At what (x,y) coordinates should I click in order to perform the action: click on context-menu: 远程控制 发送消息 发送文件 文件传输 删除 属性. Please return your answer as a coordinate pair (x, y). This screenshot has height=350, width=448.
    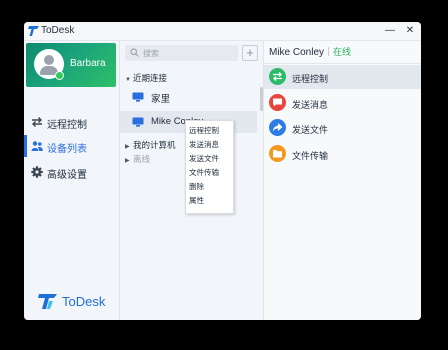
    Looking at the image, I should click on (209, 167).